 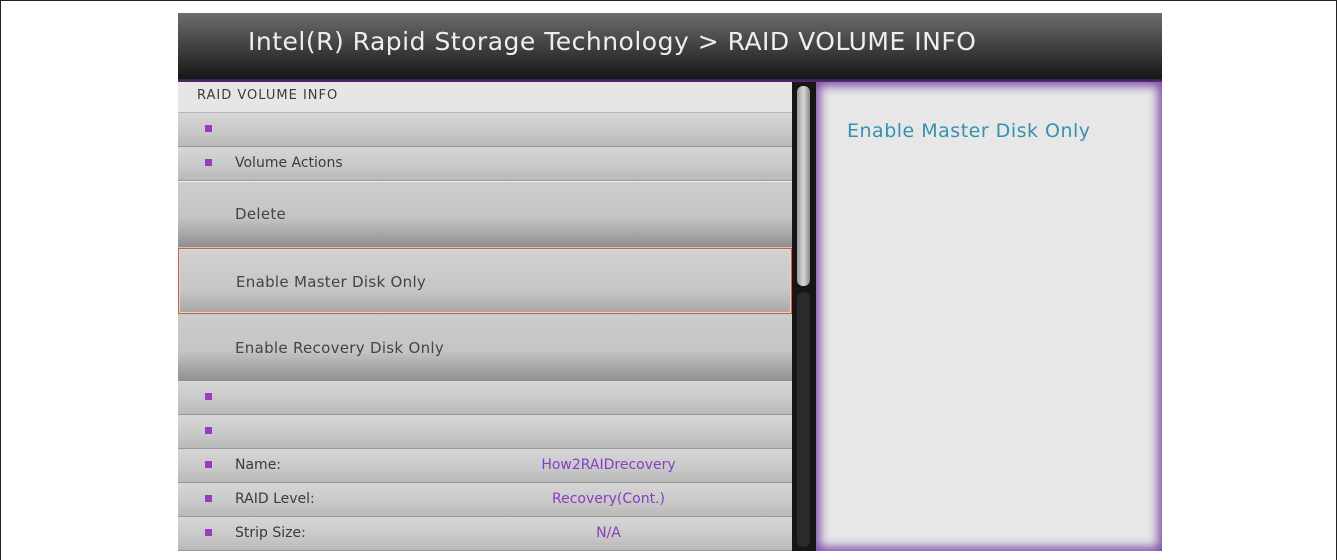 I want to click on info-value-raid-level: Recovery(Cont.), so click(x=608, y=499).